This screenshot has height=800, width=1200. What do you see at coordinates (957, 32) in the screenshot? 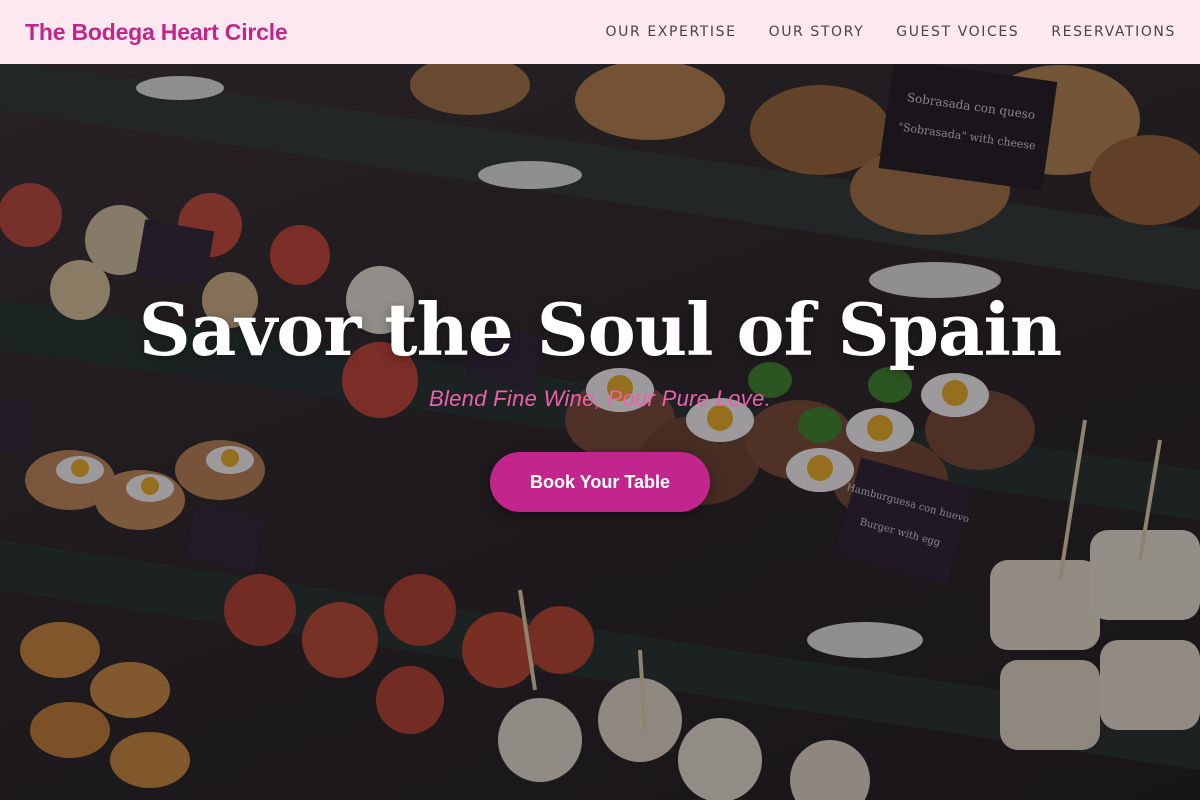
I see `nav-link-guest-voices: GUEST VOICES` at bounding box center [957, 32].